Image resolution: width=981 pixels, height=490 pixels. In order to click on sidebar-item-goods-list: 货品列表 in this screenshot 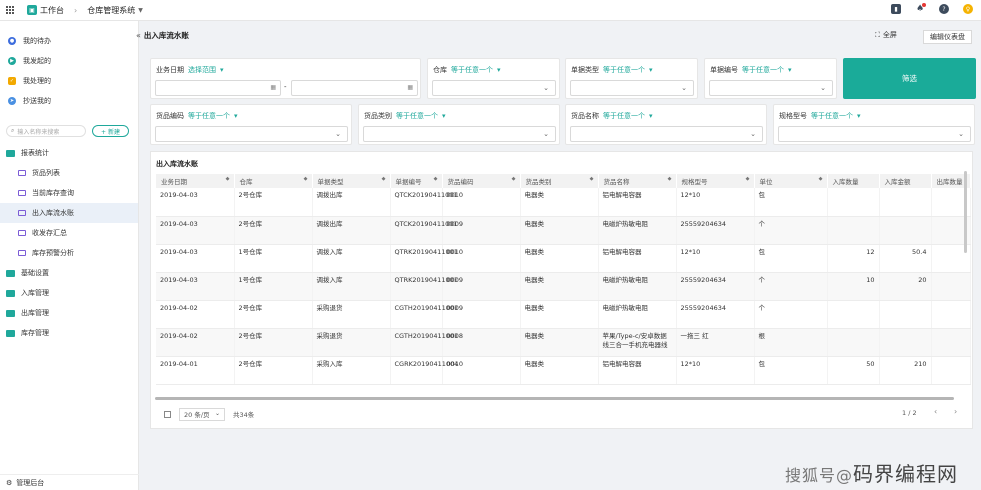, I will do `click(69, 173)`.